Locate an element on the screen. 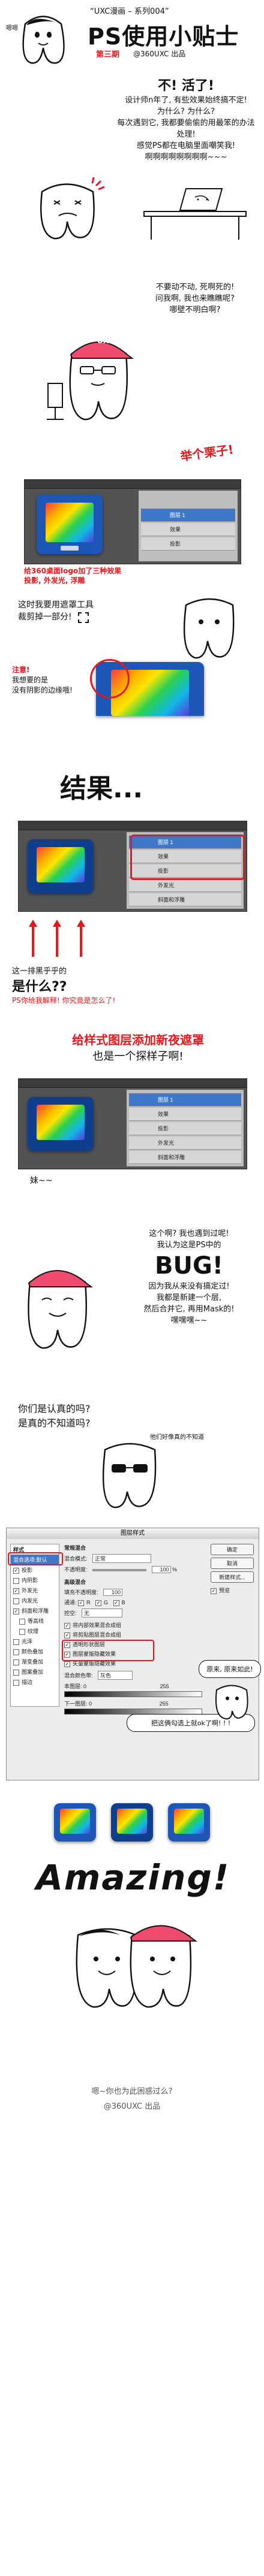 Image resolution: width=264 pixels, height=2576 pixels. label: 挖空: is located at coordinates (70, 1613).